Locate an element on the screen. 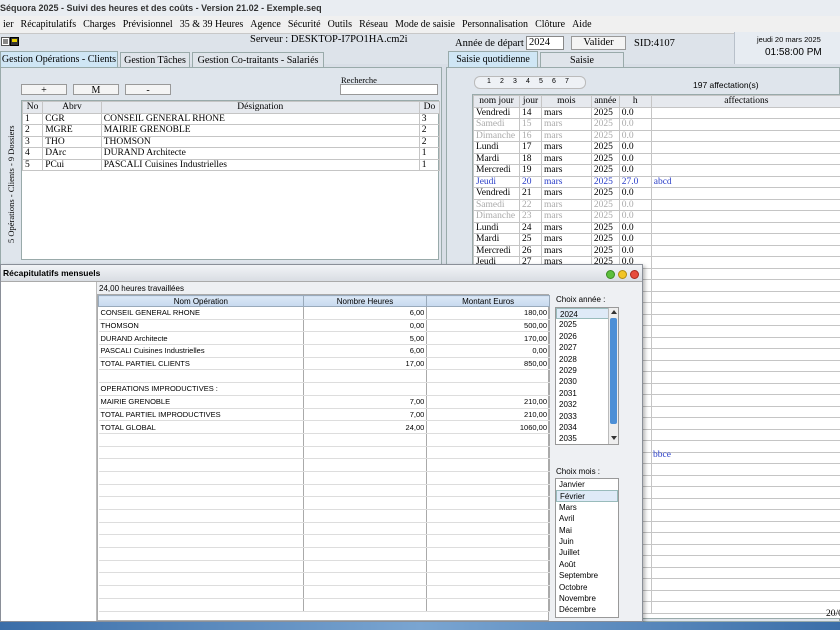 The height and width of the screenshot is (630, 840). recap-row: CONSEIL GENERAL RHONE 6,00 180,00 is located at coordinates (324, 313).